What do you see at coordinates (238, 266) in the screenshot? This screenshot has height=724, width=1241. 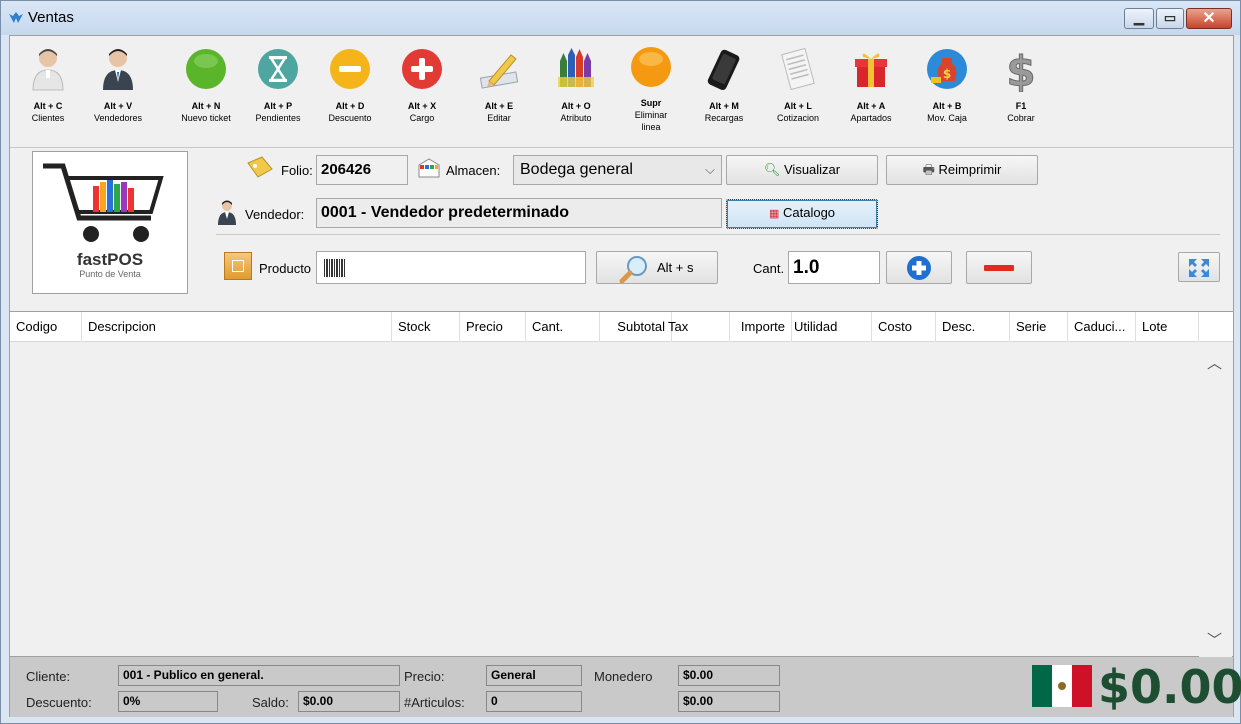 I see `producto-icon` at bounding box center [238, 266].